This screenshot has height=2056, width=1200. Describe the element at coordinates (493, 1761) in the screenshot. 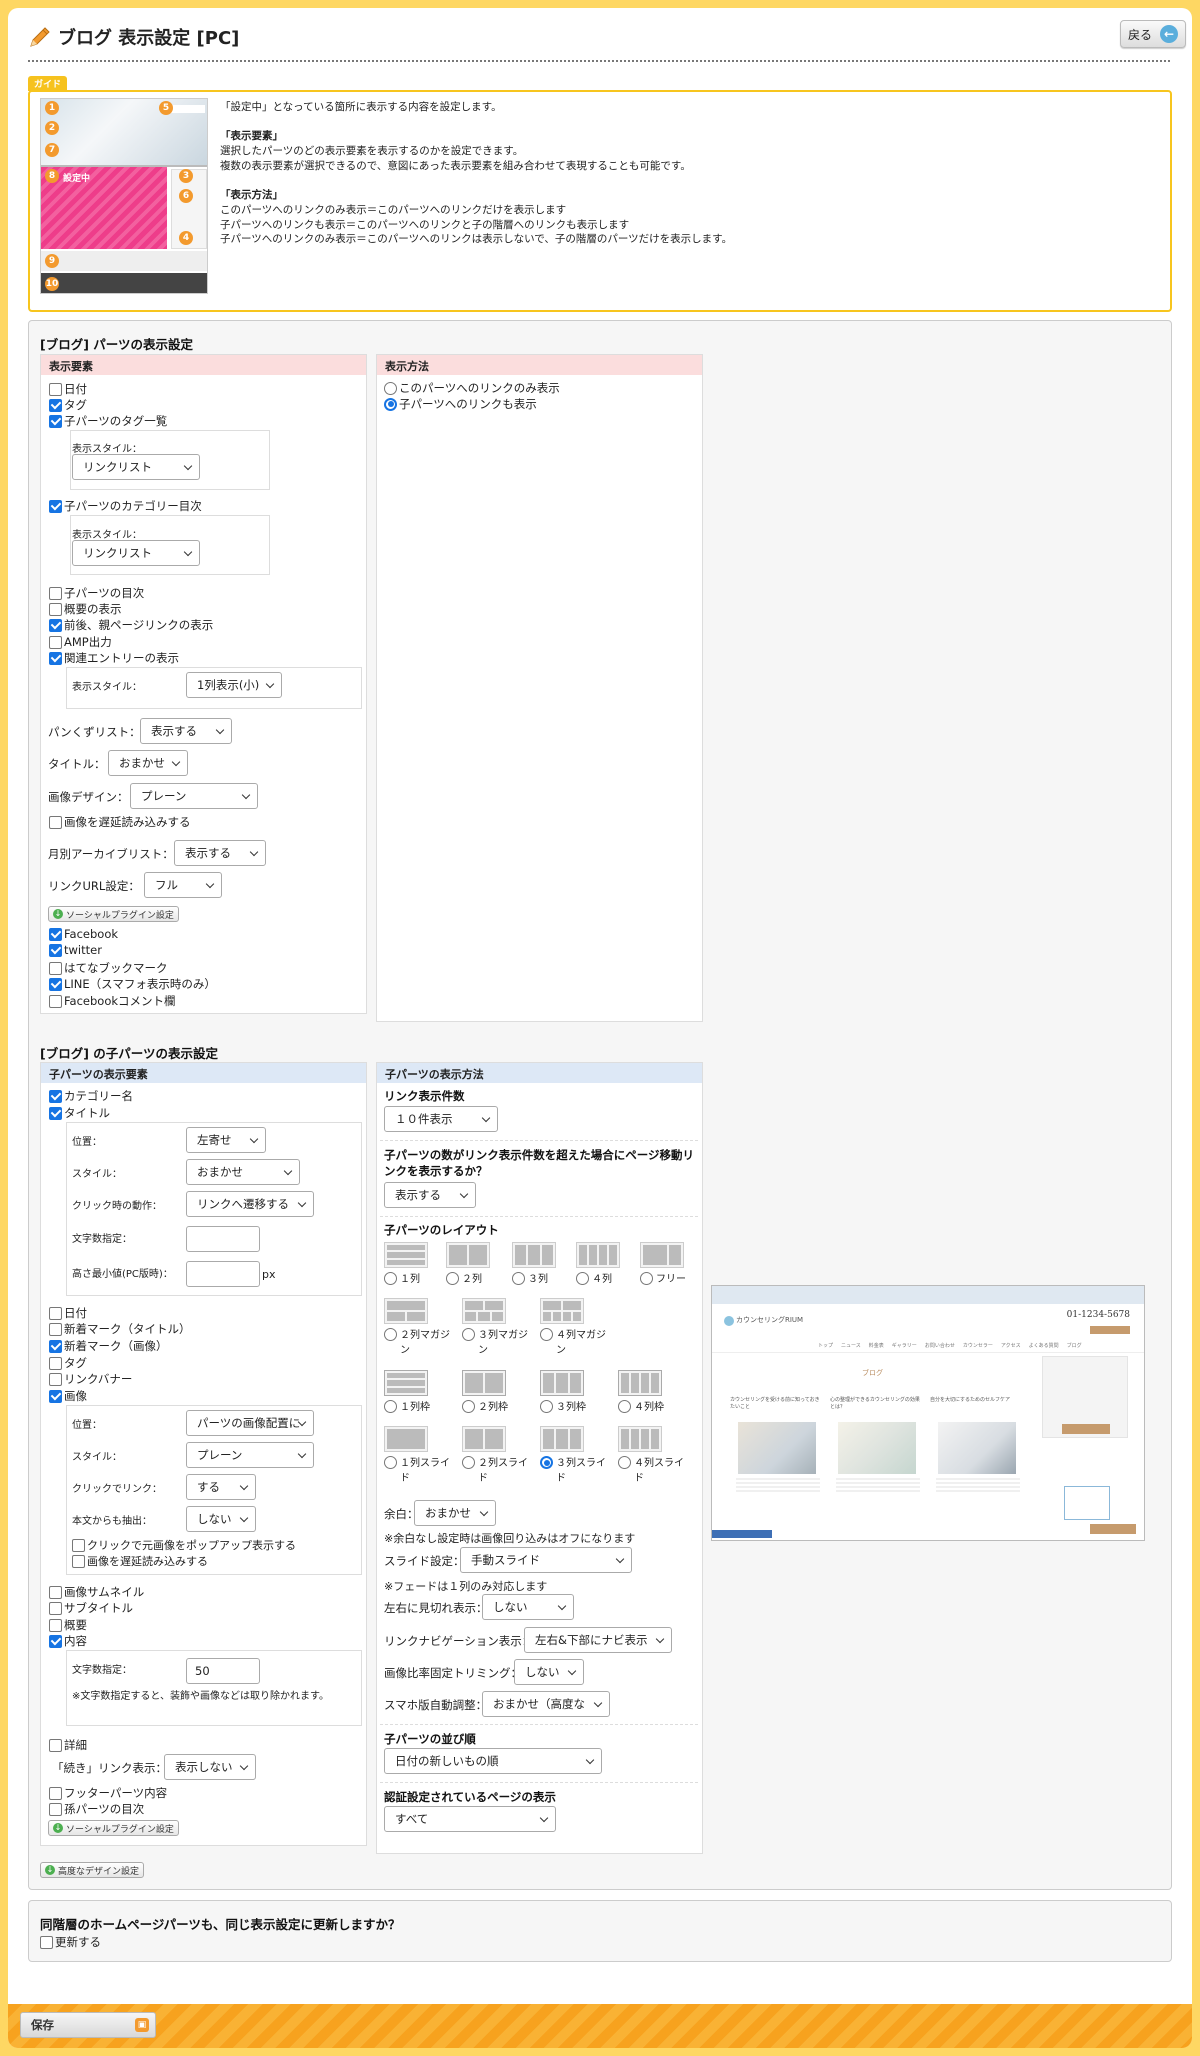

I see `order-select: 日付の新しいもの順` at that location.